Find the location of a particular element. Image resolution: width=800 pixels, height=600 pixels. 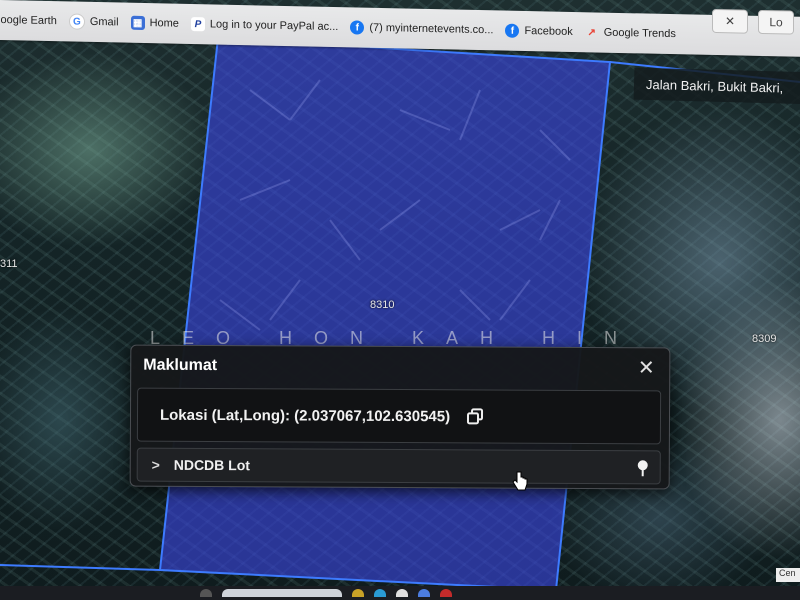

taskbar-app-icon is located at coordinates (206, 593).